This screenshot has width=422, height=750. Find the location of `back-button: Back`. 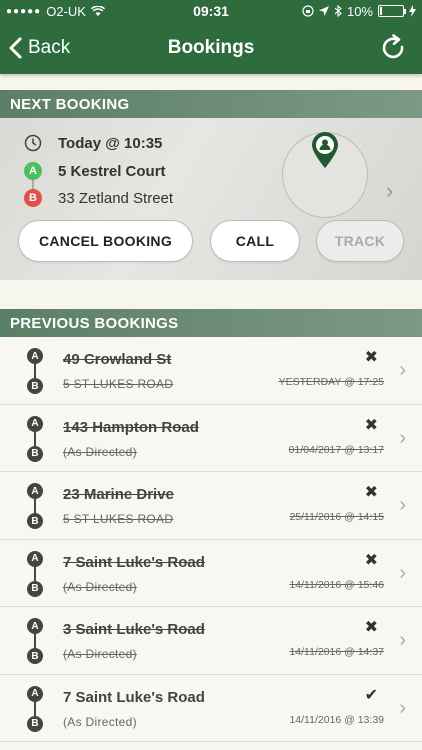

back-button: Back is located at coordinates (39, 48).